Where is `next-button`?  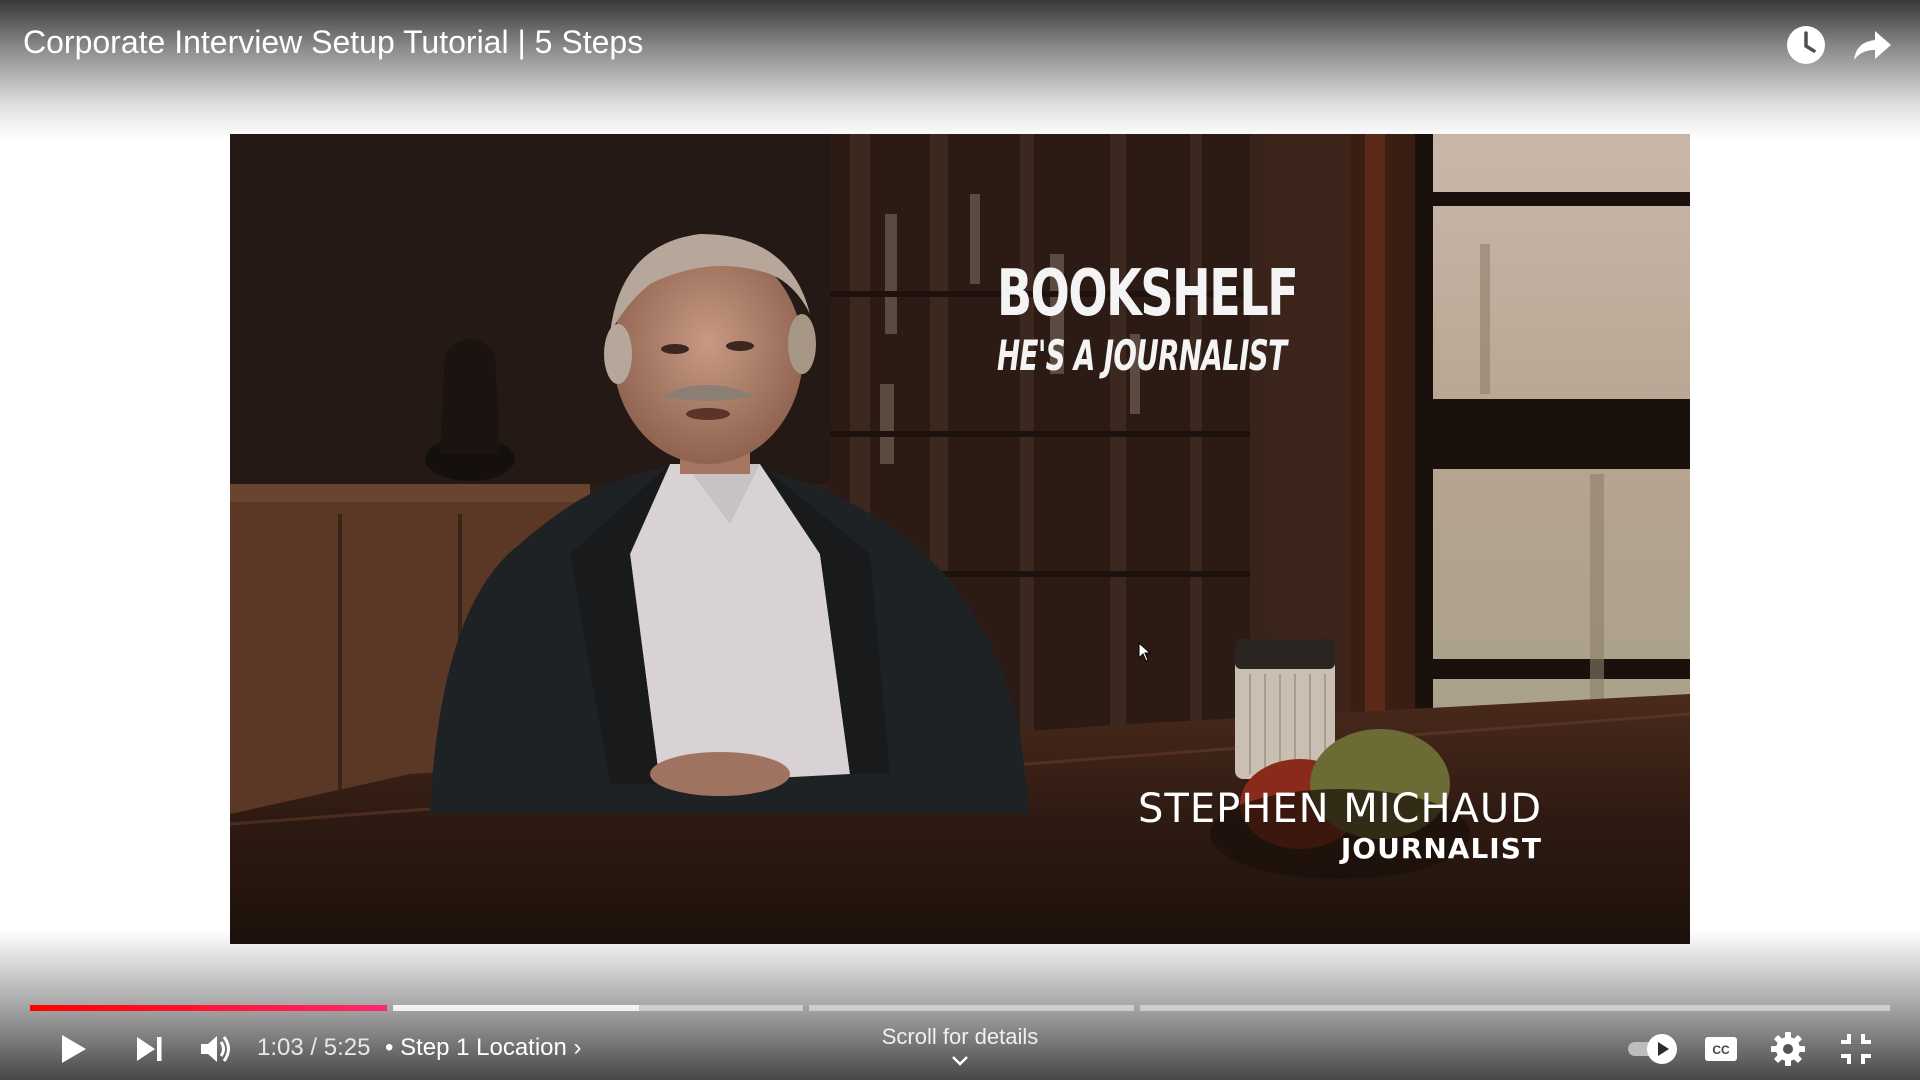
next-button is located at coordinates (149, 1049).